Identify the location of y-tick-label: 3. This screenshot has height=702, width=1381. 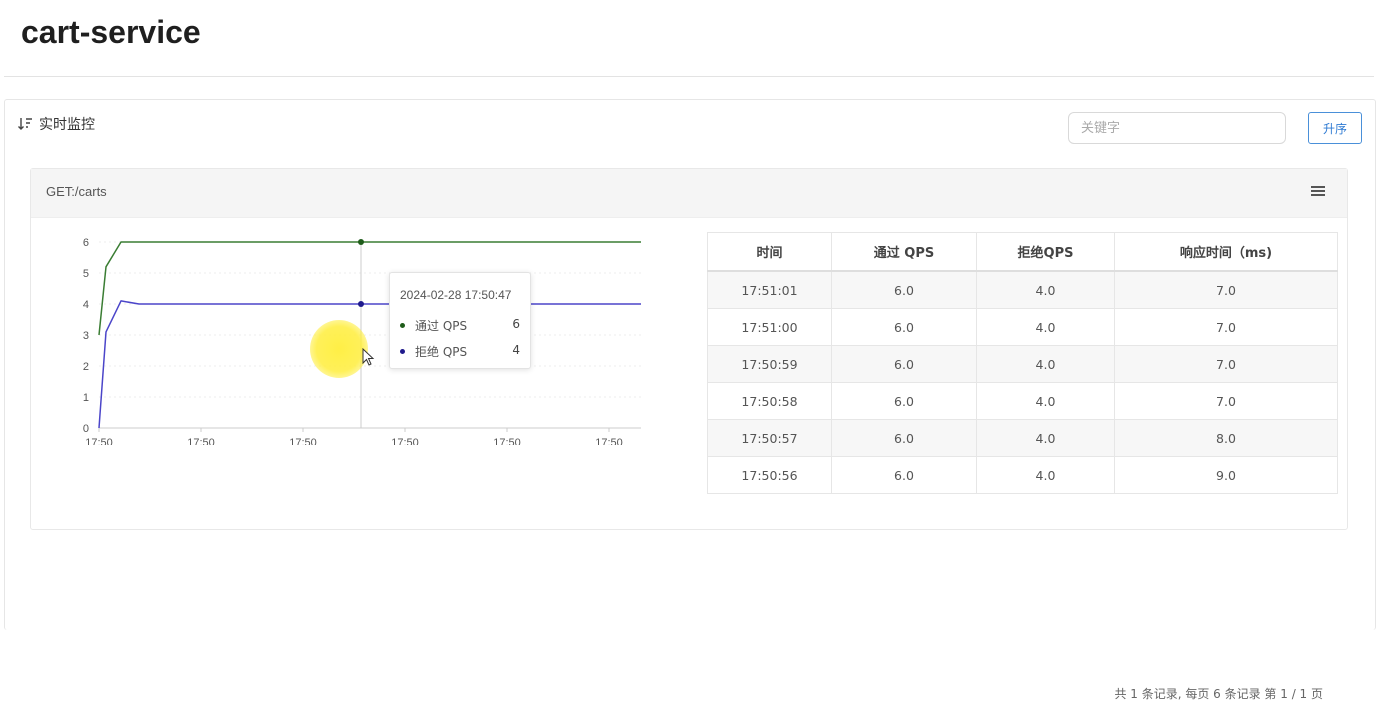
(86, 336).